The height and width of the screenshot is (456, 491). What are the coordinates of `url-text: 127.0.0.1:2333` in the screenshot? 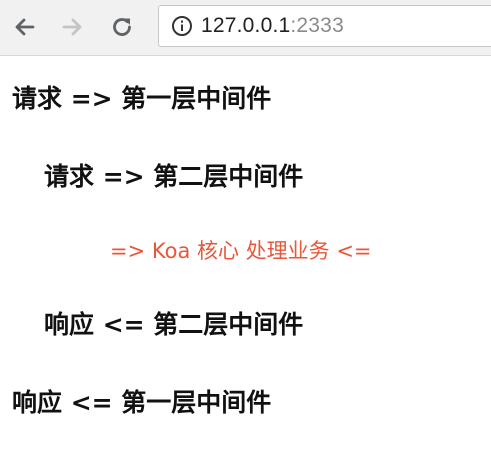 It's located at (272, 26).